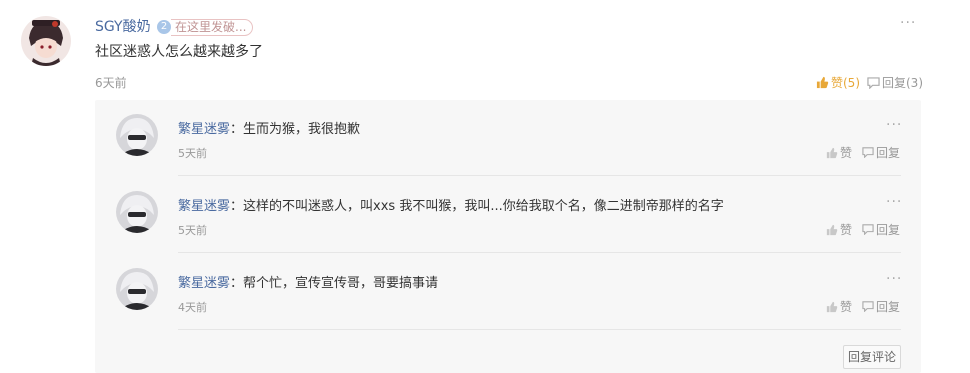  What do you see at coordinates (123, 26) in the screenshot?
I see `comment-username: SGY酸奶` at bounding box center [123, 26].